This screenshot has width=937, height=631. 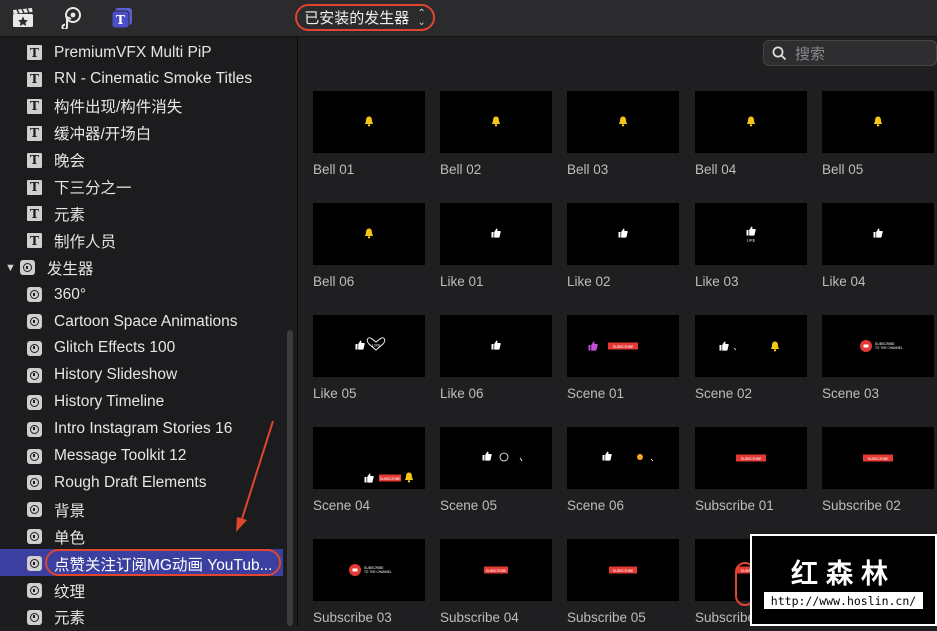 What do you see at coordinates (606, 617) in the screenshot?
I see `thumbnail-label: Subscribe 05` at bounding box center [606, 617].